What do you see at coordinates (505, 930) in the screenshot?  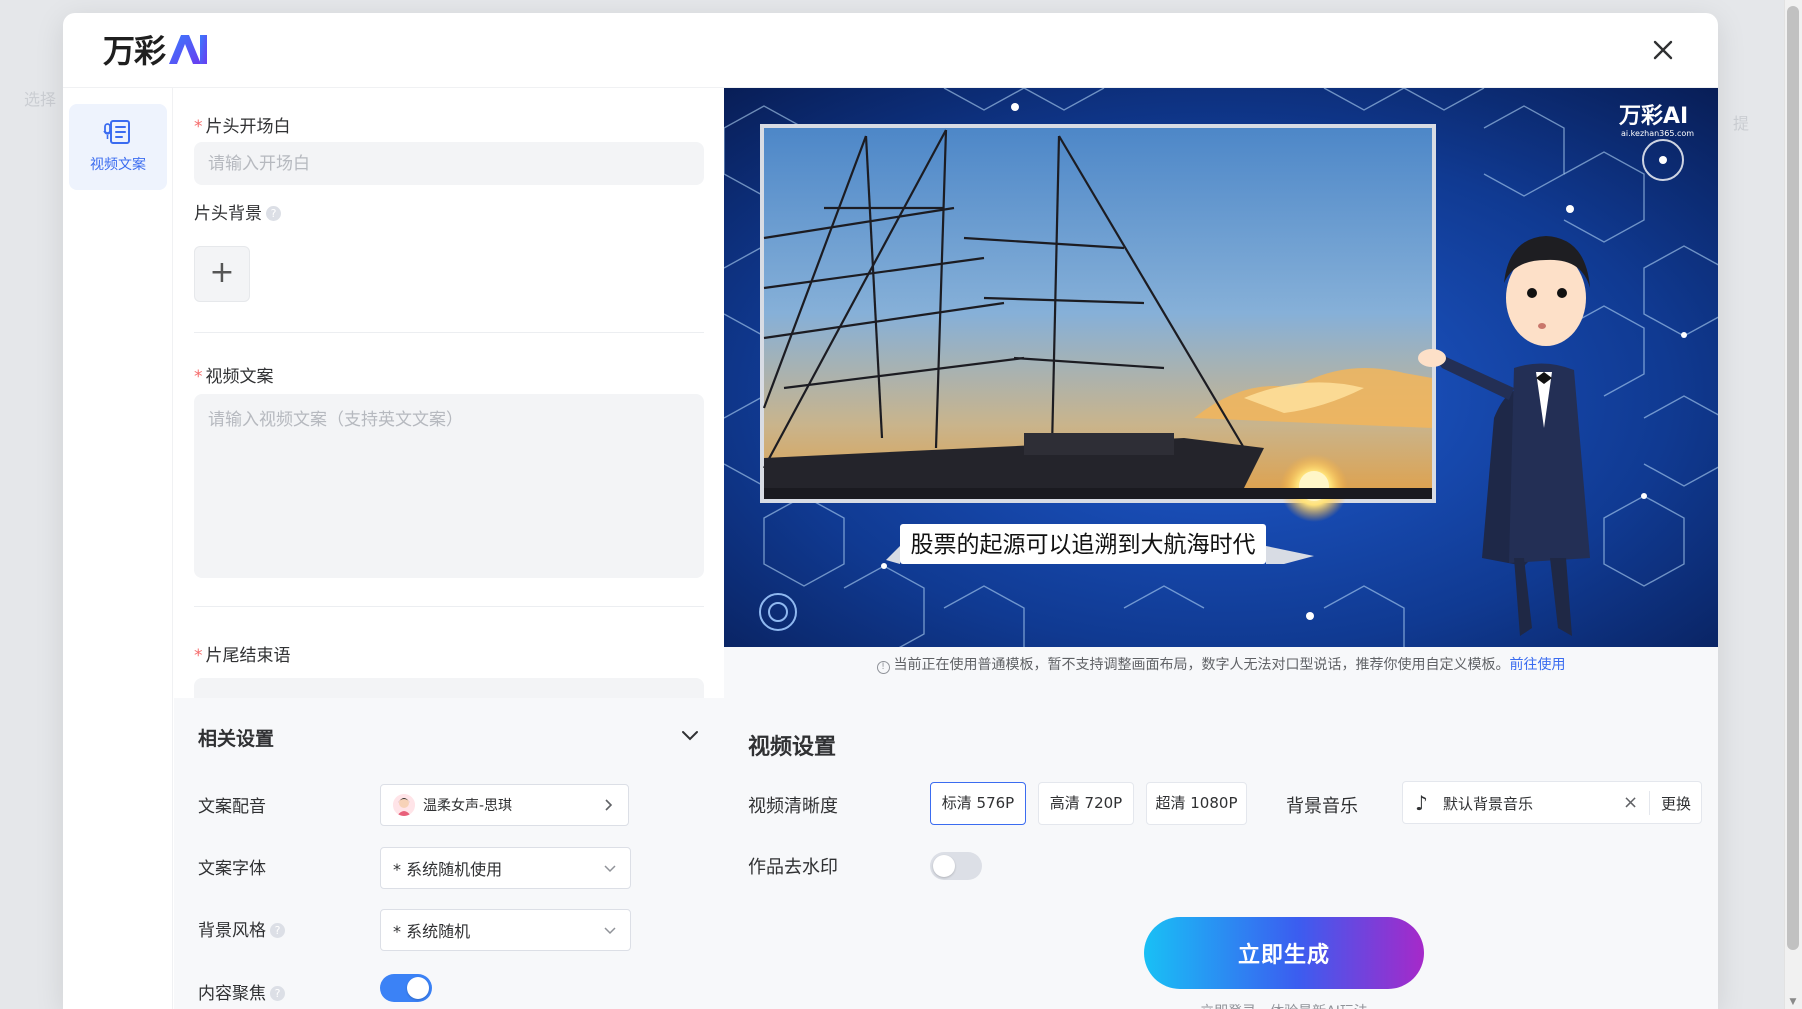 I see `bg-style-select: * 系统随机` at bounding box center [505, 930].